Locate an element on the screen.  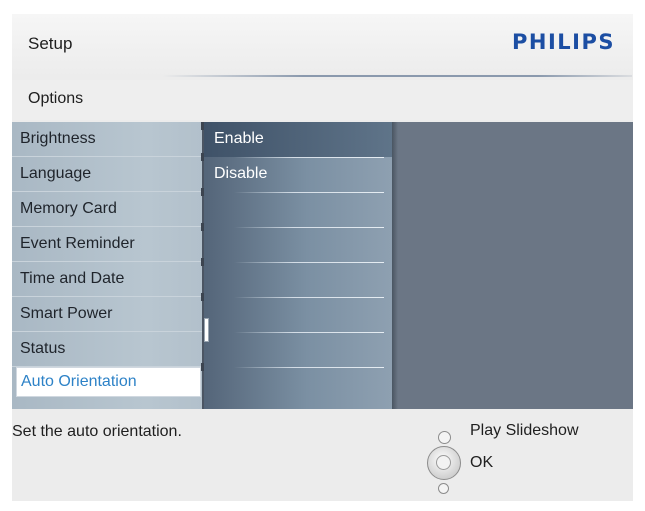
ok-button-icon is located at coordinates (443, 462).